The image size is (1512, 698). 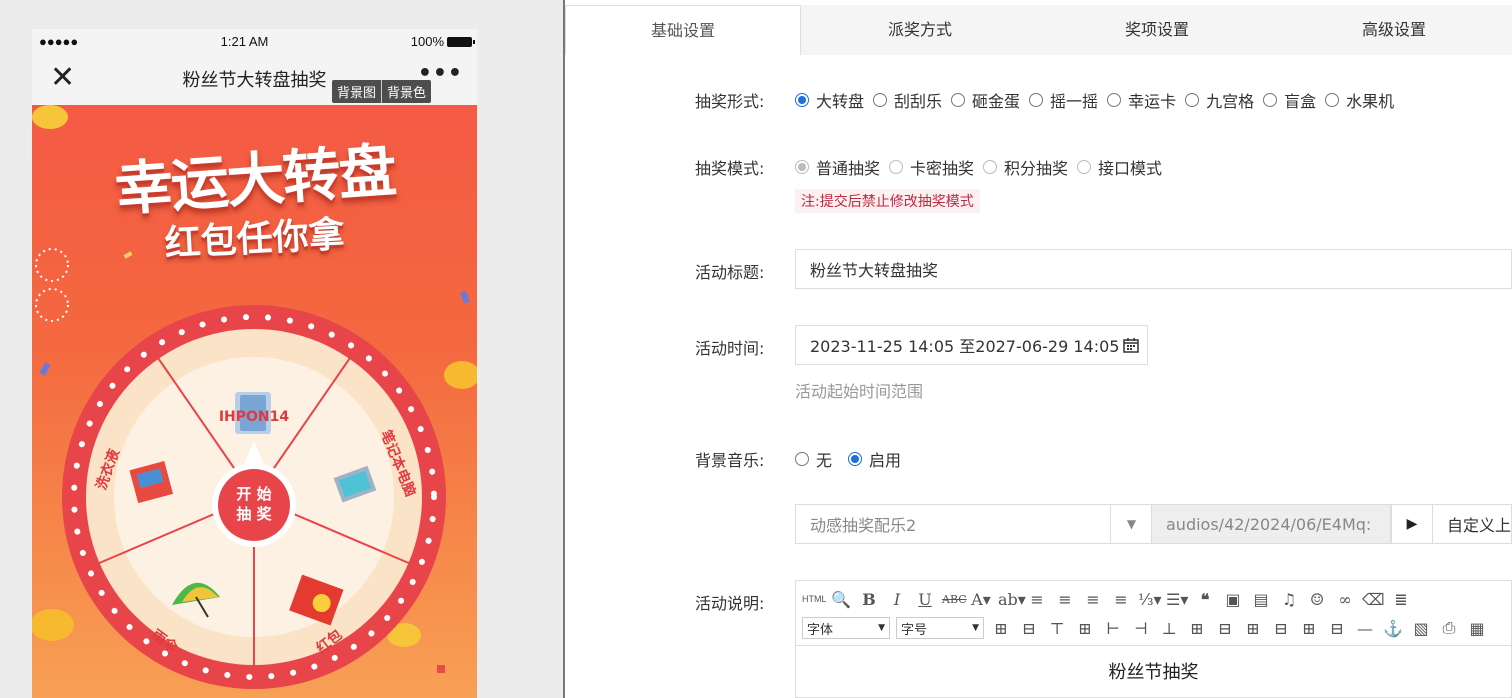 I want to click on radio-music-off: 无, so click(x=813, y=459).